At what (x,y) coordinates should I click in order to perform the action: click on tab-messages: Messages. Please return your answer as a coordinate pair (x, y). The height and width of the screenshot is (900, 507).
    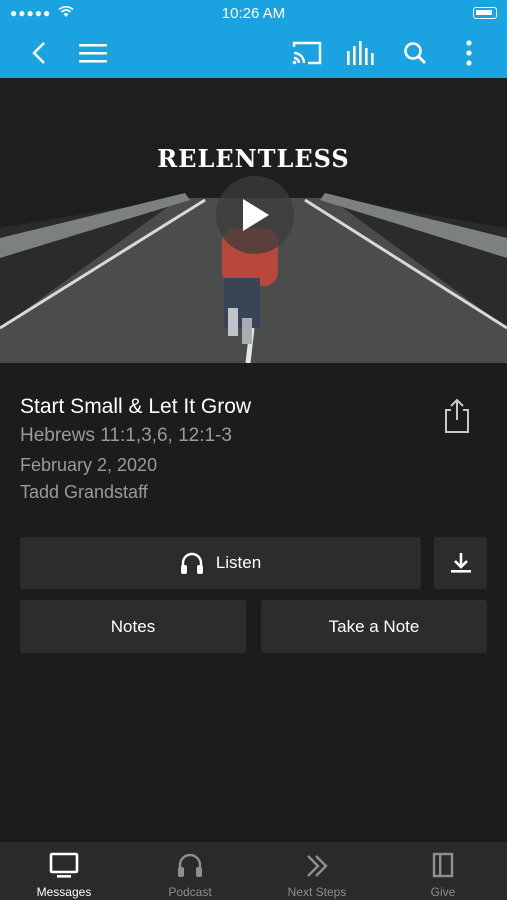
    Looking at the image, I should click on (64, 871).